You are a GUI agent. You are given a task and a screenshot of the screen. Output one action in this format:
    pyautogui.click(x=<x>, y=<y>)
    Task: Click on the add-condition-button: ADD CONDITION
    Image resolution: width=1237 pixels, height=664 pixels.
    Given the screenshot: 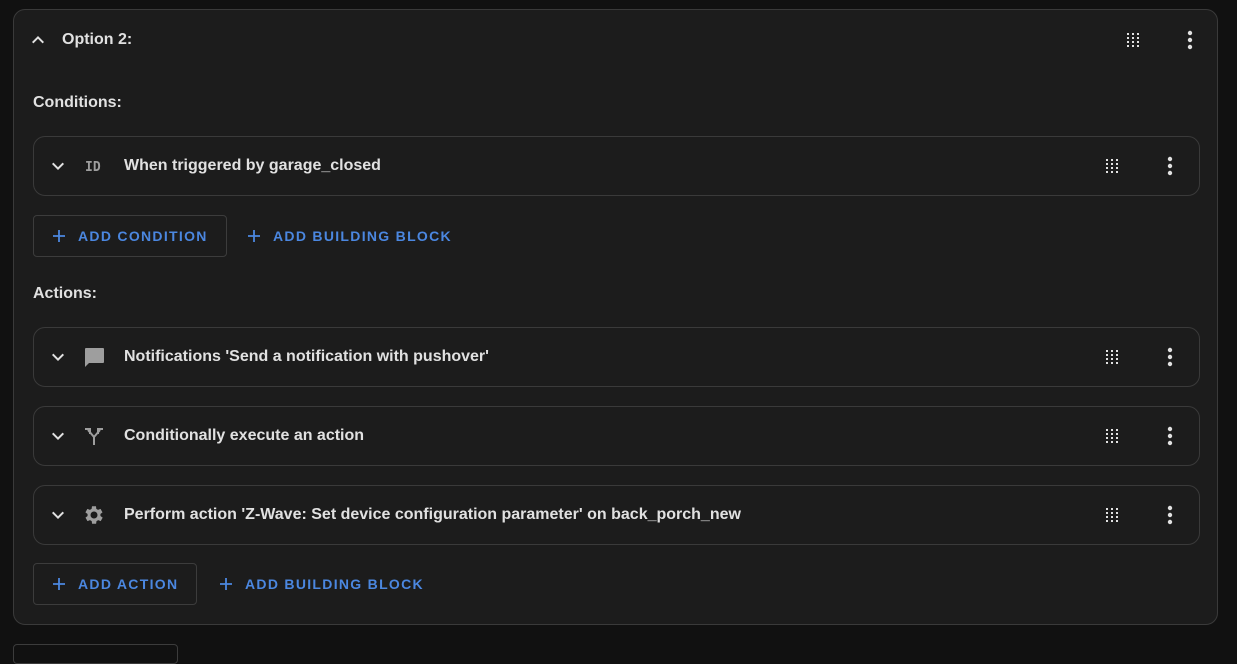 What is the action you would take?
    pyautogui.click(x=130, y=236)
    